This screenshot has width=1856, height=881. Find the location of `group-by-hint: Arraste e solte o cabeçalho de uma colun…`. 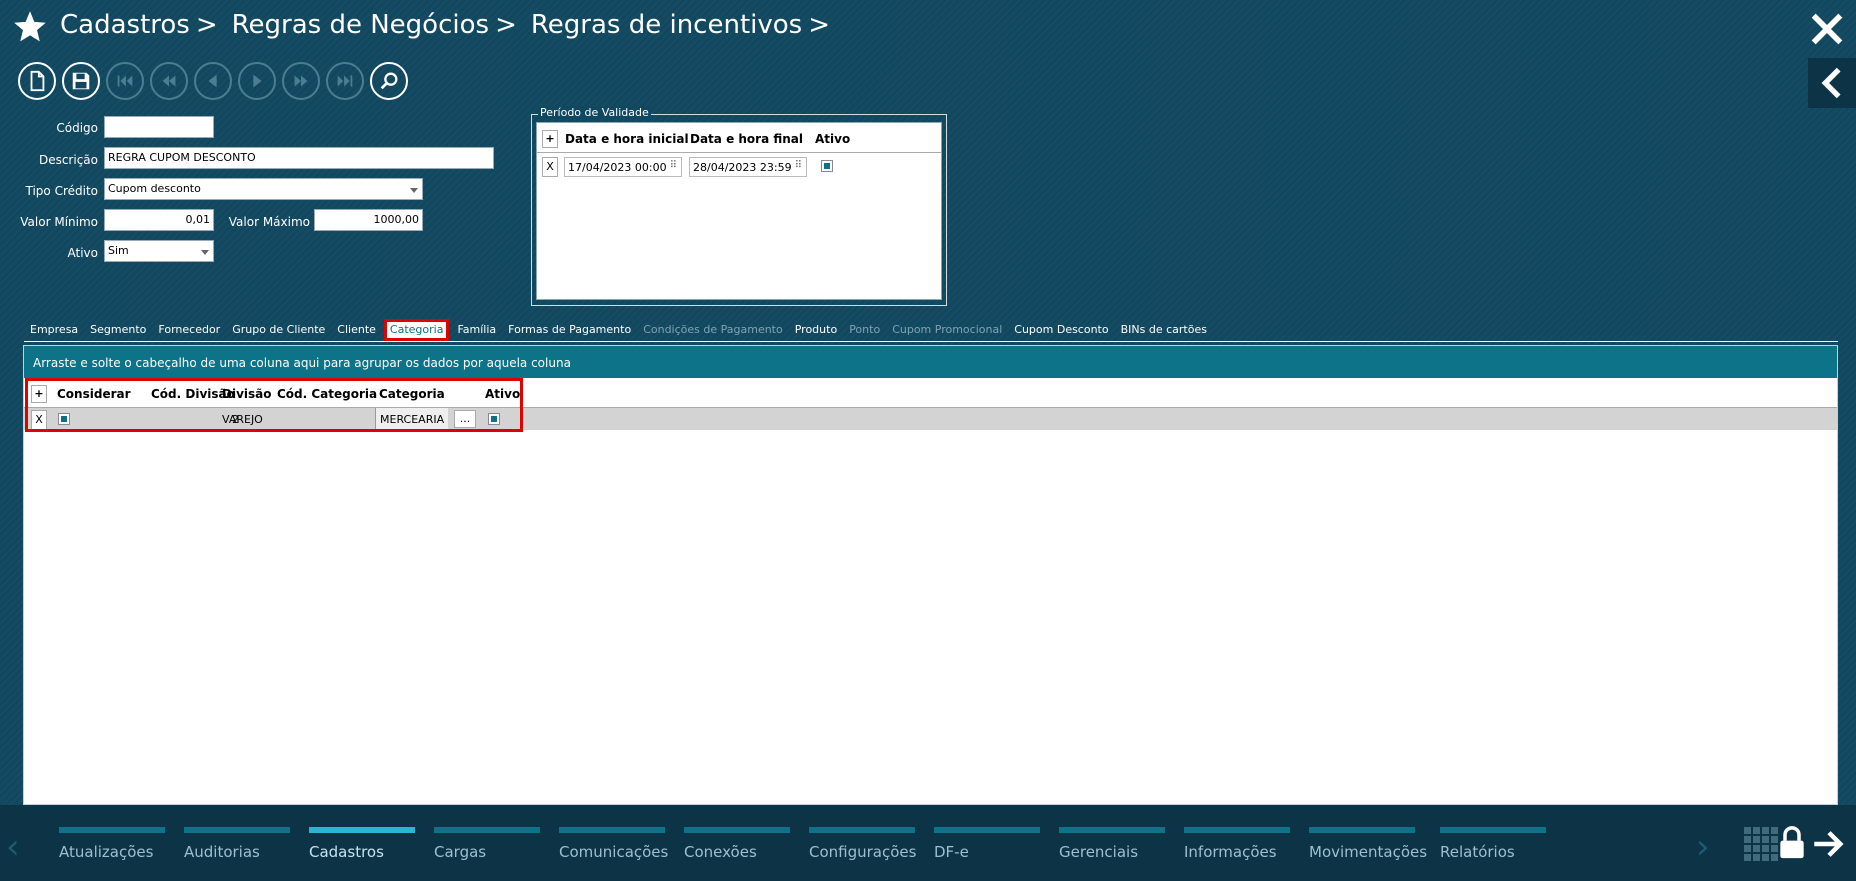

group-by-hint: Arraste e solte o cabeçalho de uma colun… is located at coordinates (930, 362).